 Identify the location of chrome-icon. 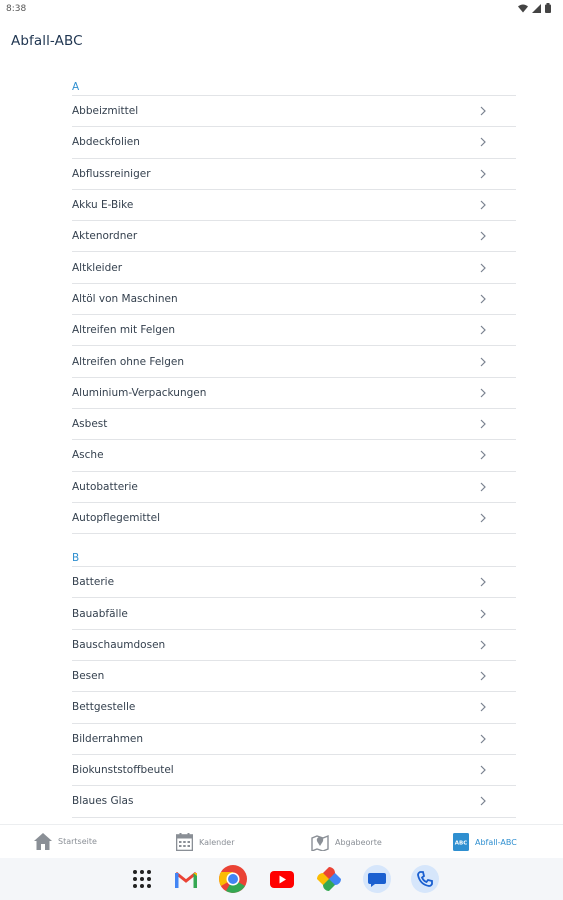
(233, 879).